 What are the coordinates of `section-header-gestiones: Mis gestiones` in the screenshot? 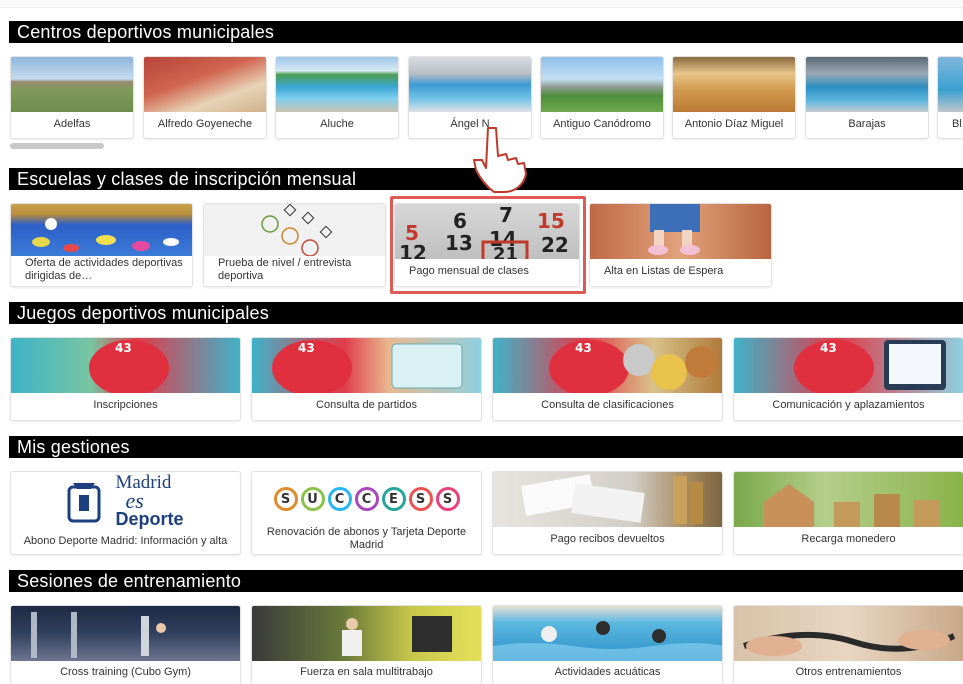 It's located at (486, 447).